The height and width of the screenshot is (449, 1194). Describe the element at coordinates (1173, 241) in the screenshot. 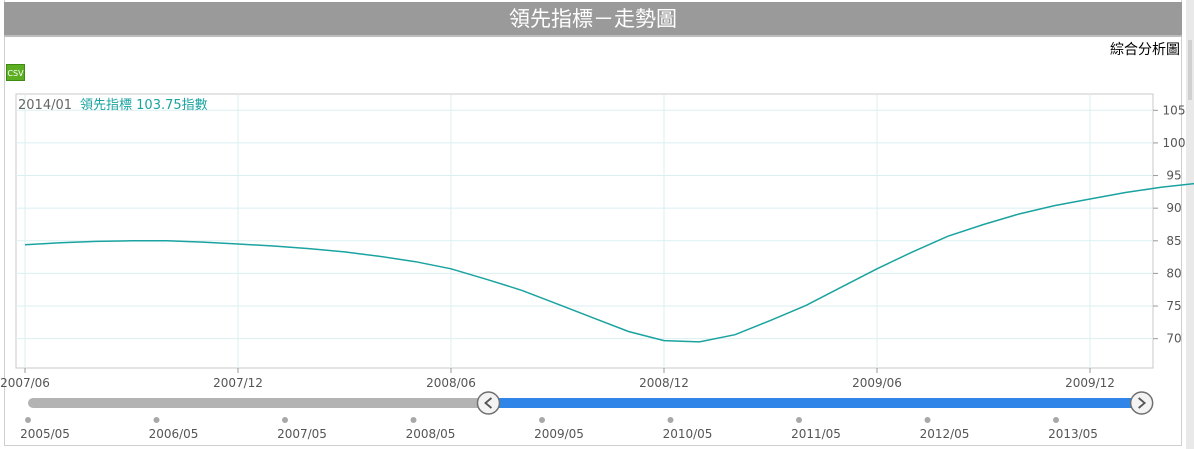

I see `y-tick-label: 85` at that location.